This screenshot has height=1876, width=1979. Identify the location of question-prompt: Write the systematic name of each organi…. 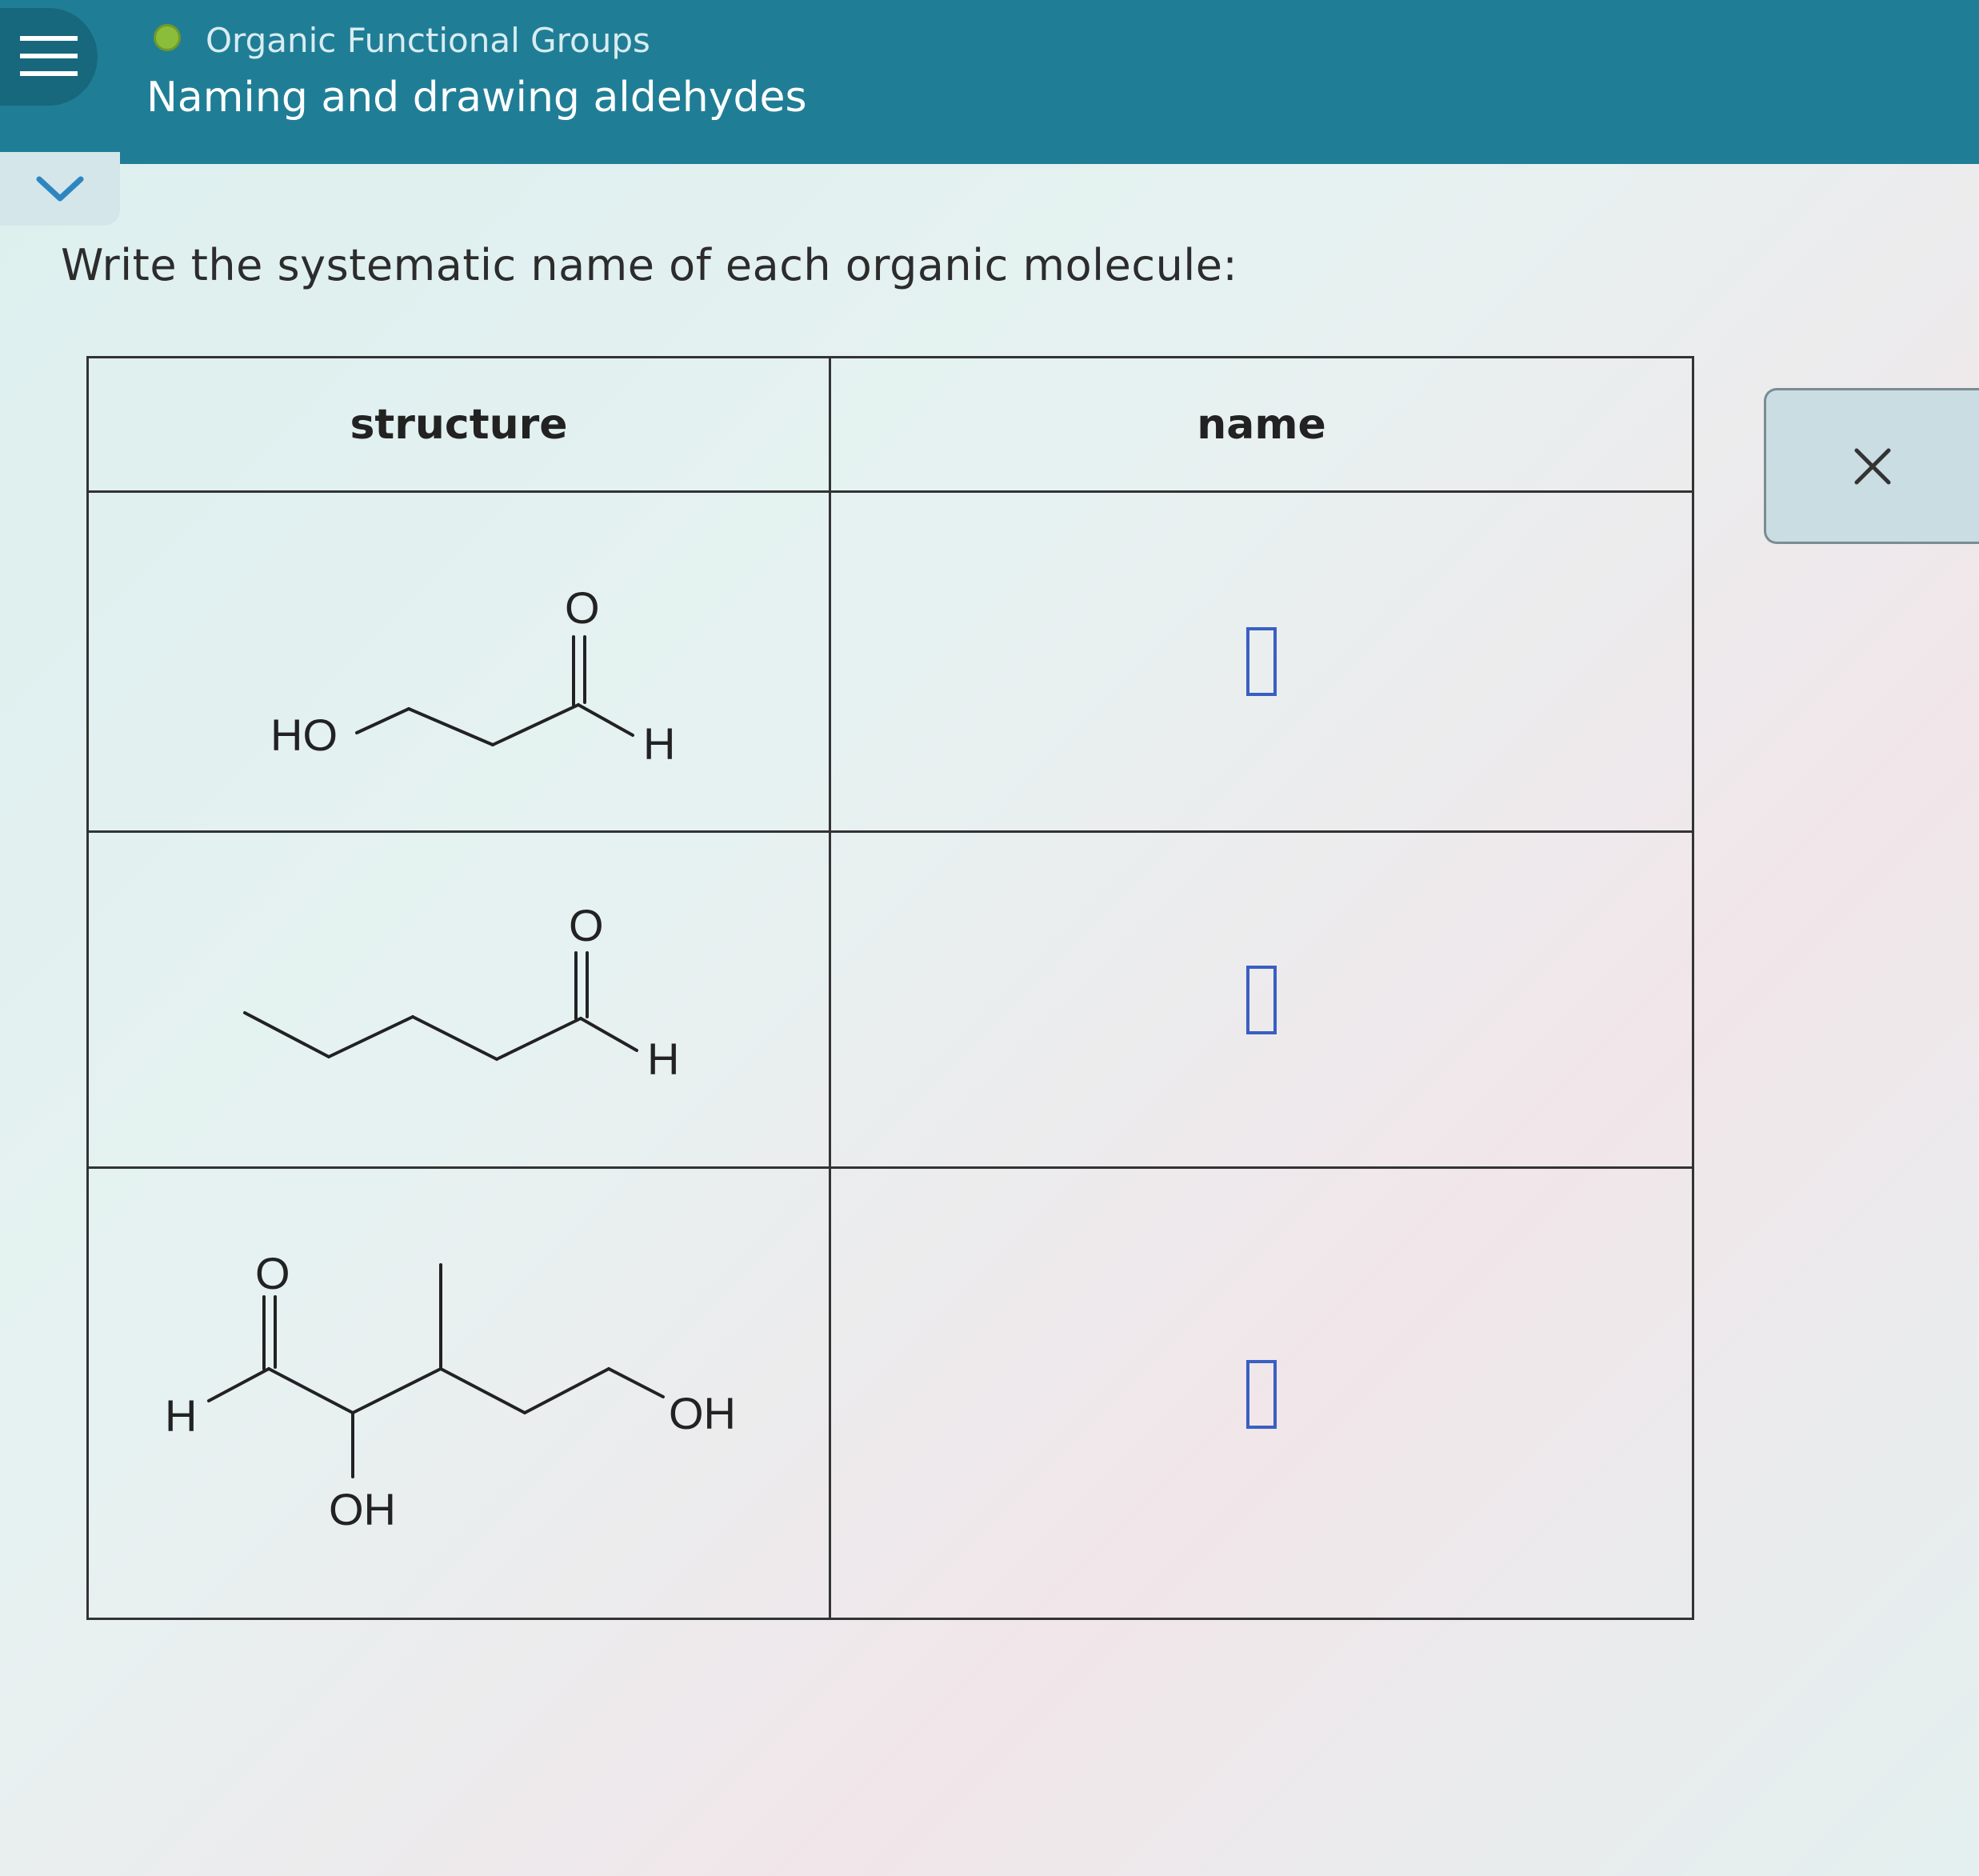
(649, 265).